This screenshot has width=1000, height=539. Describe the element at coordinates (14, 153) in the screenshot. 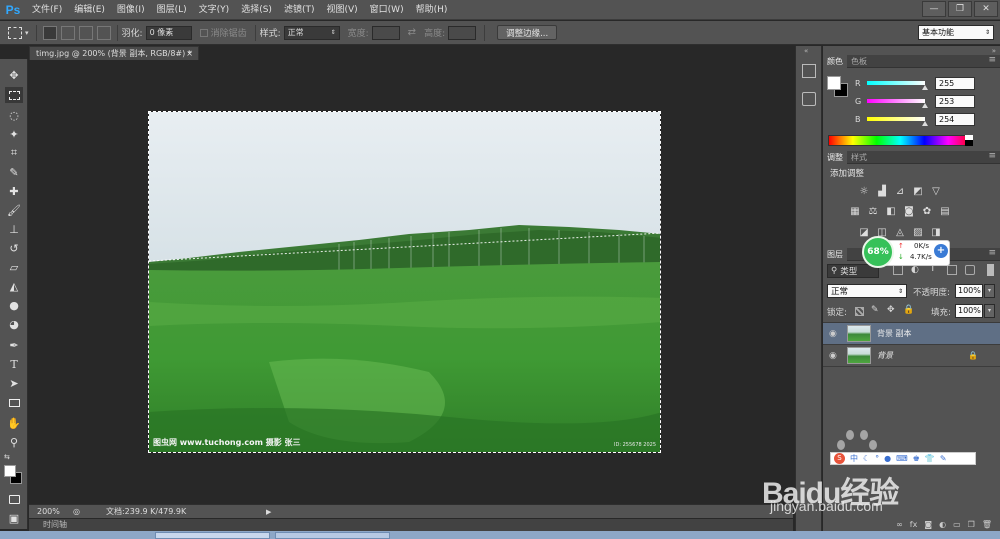

I see `crop-tool-icon: ⌗` at that location.